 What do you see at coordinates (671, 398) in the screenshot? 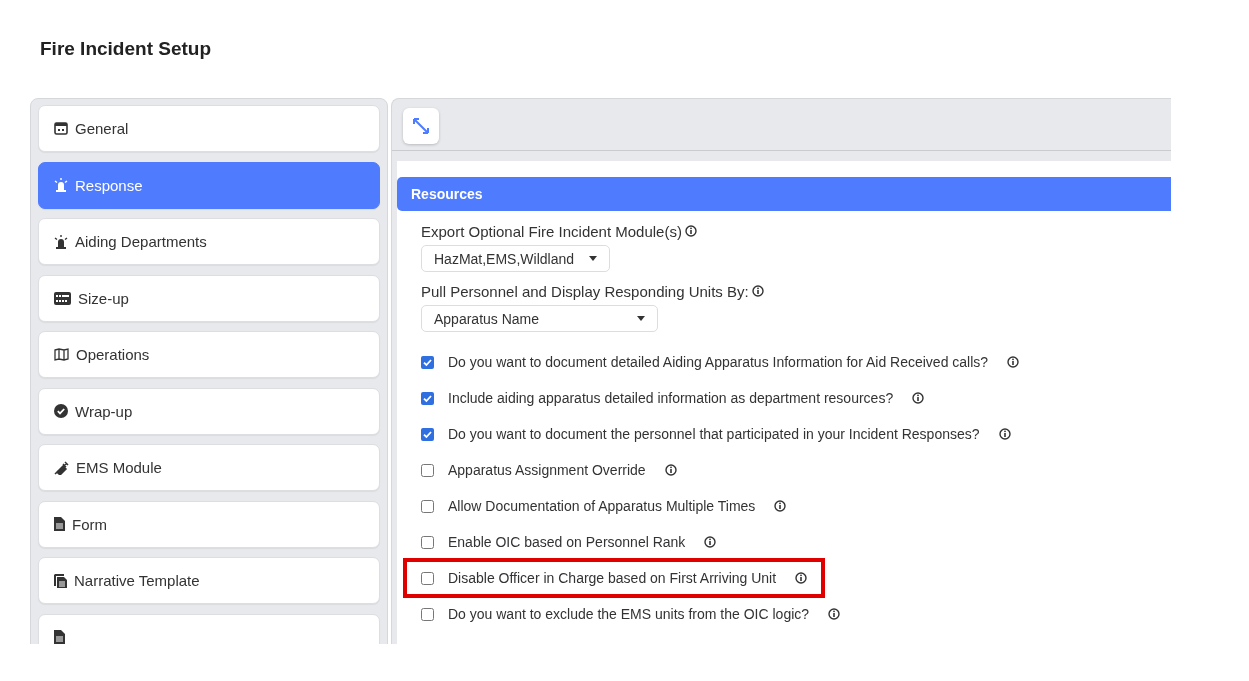
I see `option-label: Include aiding apparatus detailed information as department resources?` at bounding box center [671, 398].